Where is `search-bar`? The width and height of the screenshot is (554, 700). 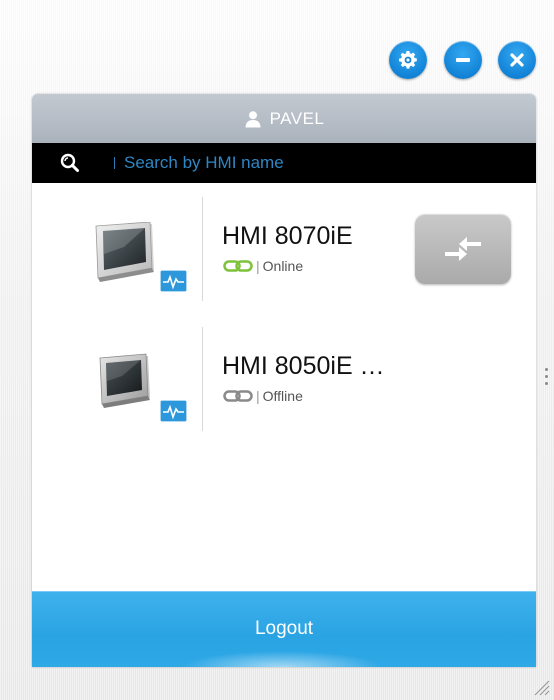 search-bar is located at coordinates (284, 163).